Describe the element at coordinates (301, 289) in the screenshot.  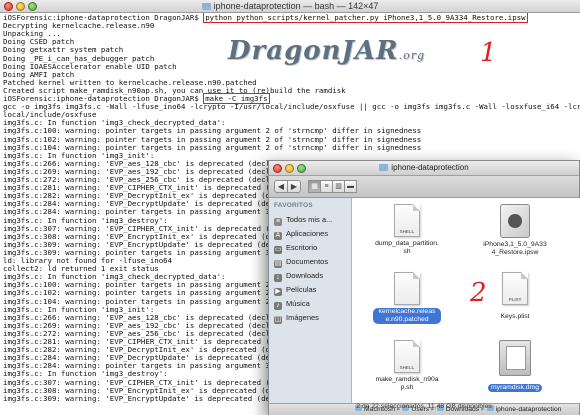
I see `sidebar-item-label: Películas` at that location.